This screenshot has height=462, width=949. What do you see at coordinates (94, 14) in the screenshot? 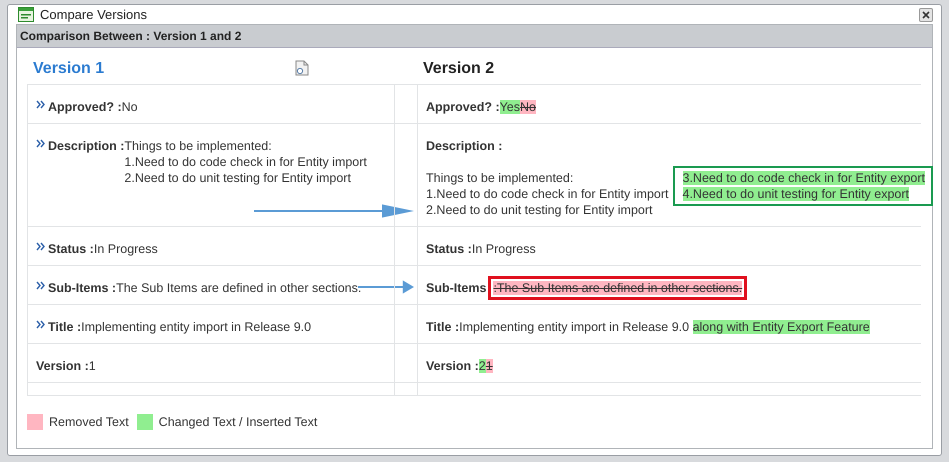
I see `window-title: Compare Versions` at bounding box center [94, 14].